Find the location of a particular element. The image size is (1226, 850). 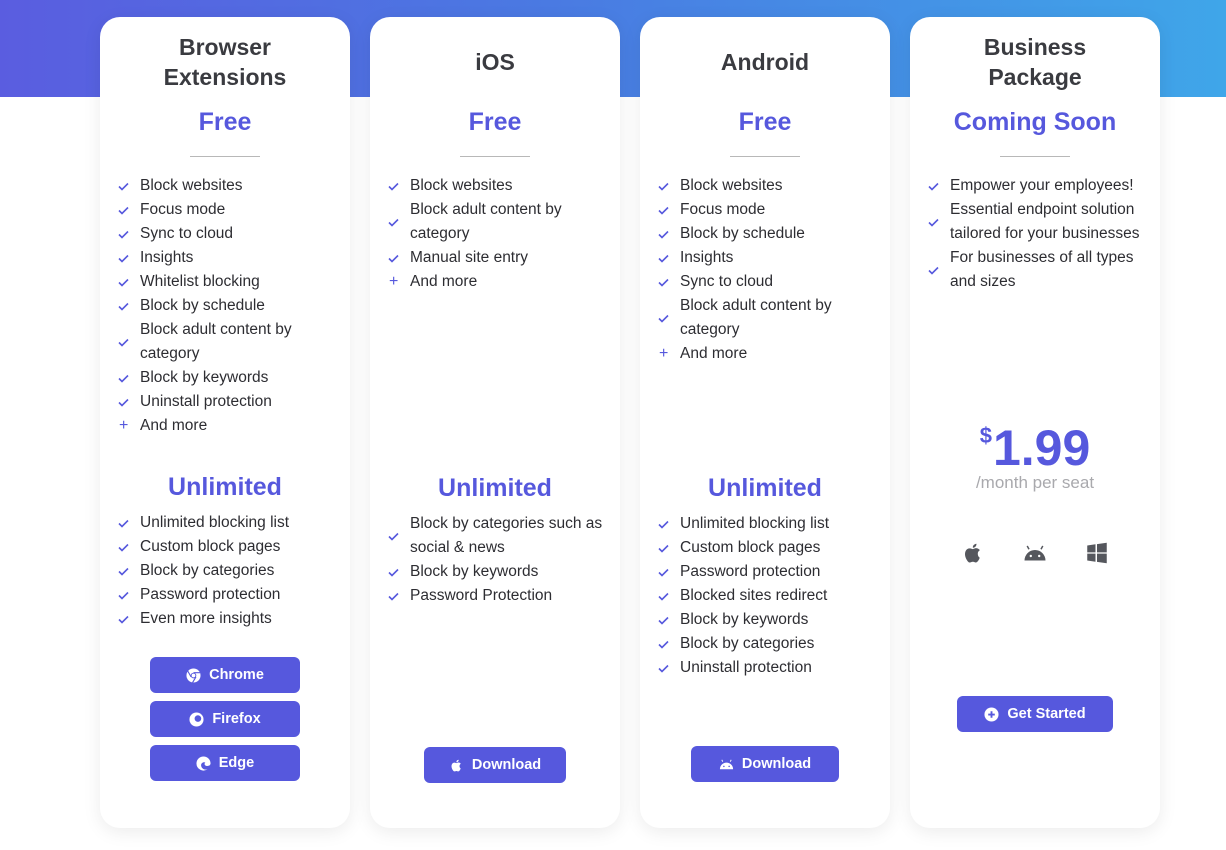

feature-text: Focus mode is located at coordinates (183, 209).